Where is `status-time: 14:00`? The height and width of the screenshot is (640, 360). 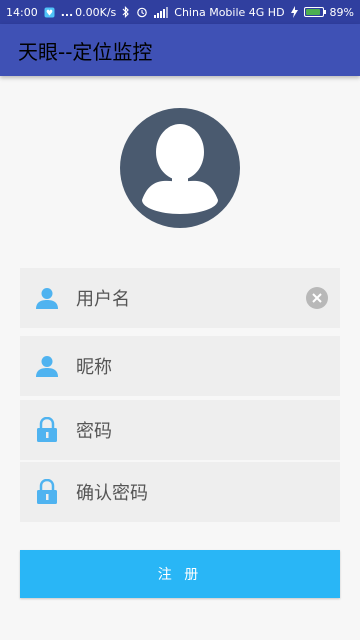
status-time: 14:00 is located at coordinates (22, 12).